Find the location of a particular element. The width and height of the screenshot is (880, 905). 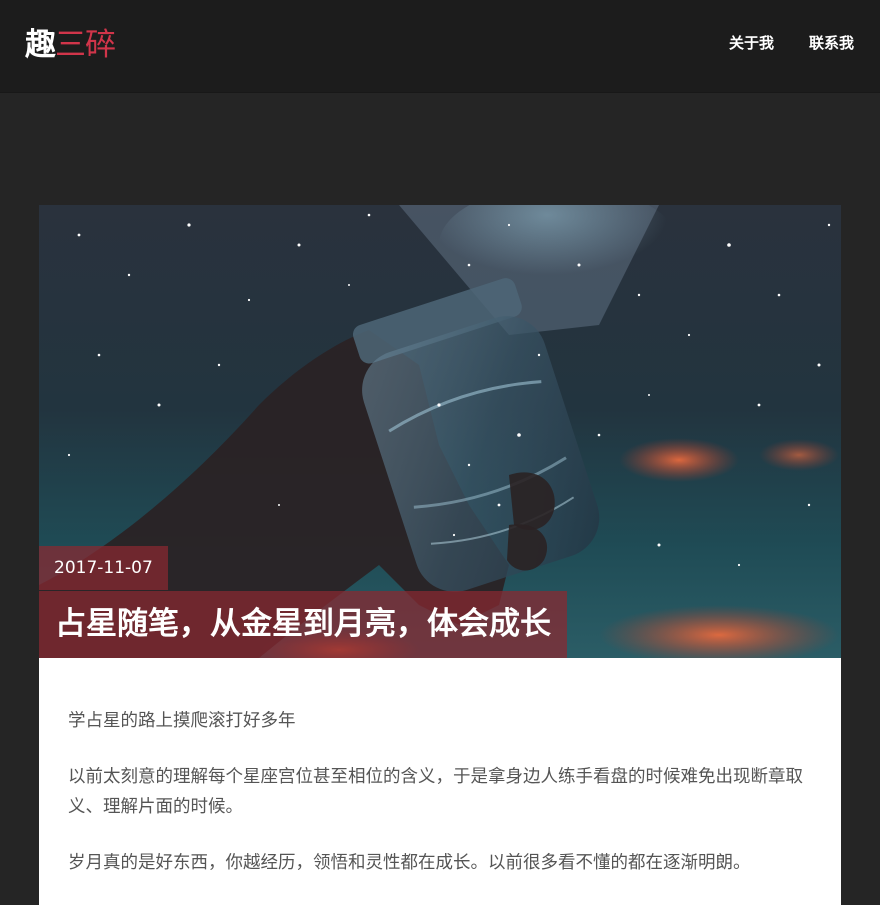

site-logo: 趣三碎 is located at coordinates (70, 45).